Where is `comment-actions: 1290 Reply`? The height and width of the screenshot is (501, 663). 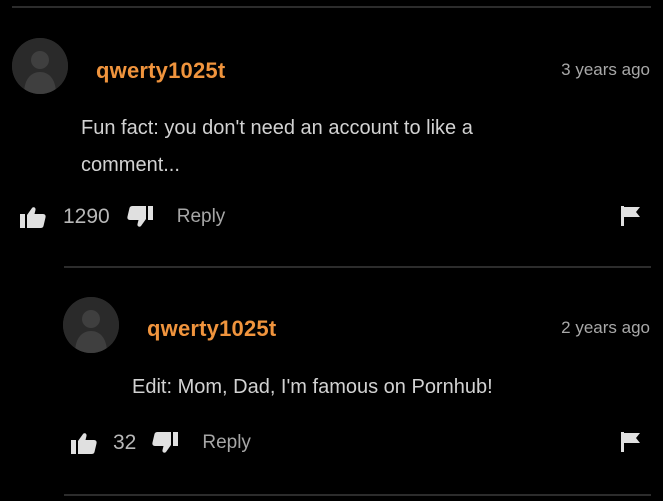 comment-actions: 1290 Reply is located at coordinates (122, 217).